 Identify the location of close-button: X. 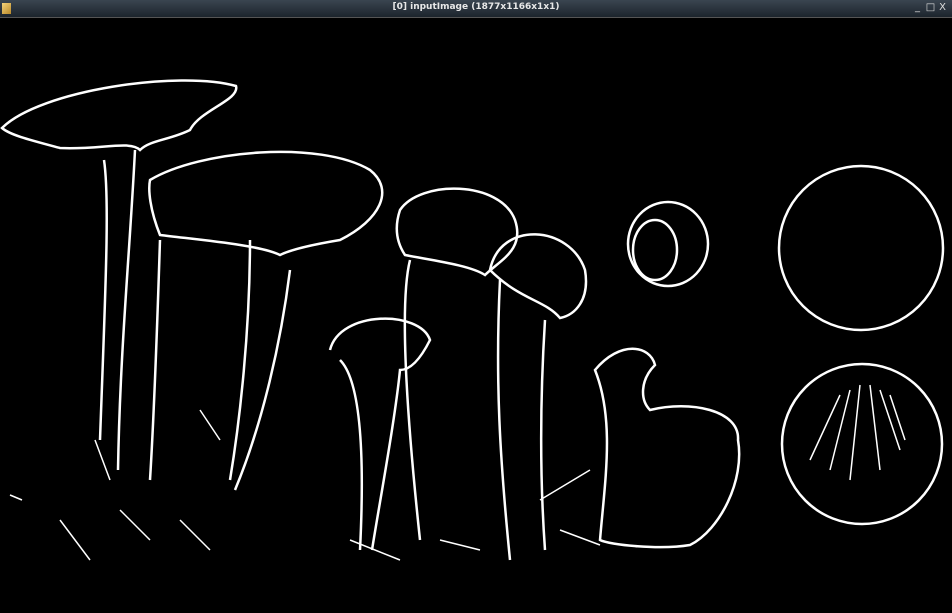
(942, 8).